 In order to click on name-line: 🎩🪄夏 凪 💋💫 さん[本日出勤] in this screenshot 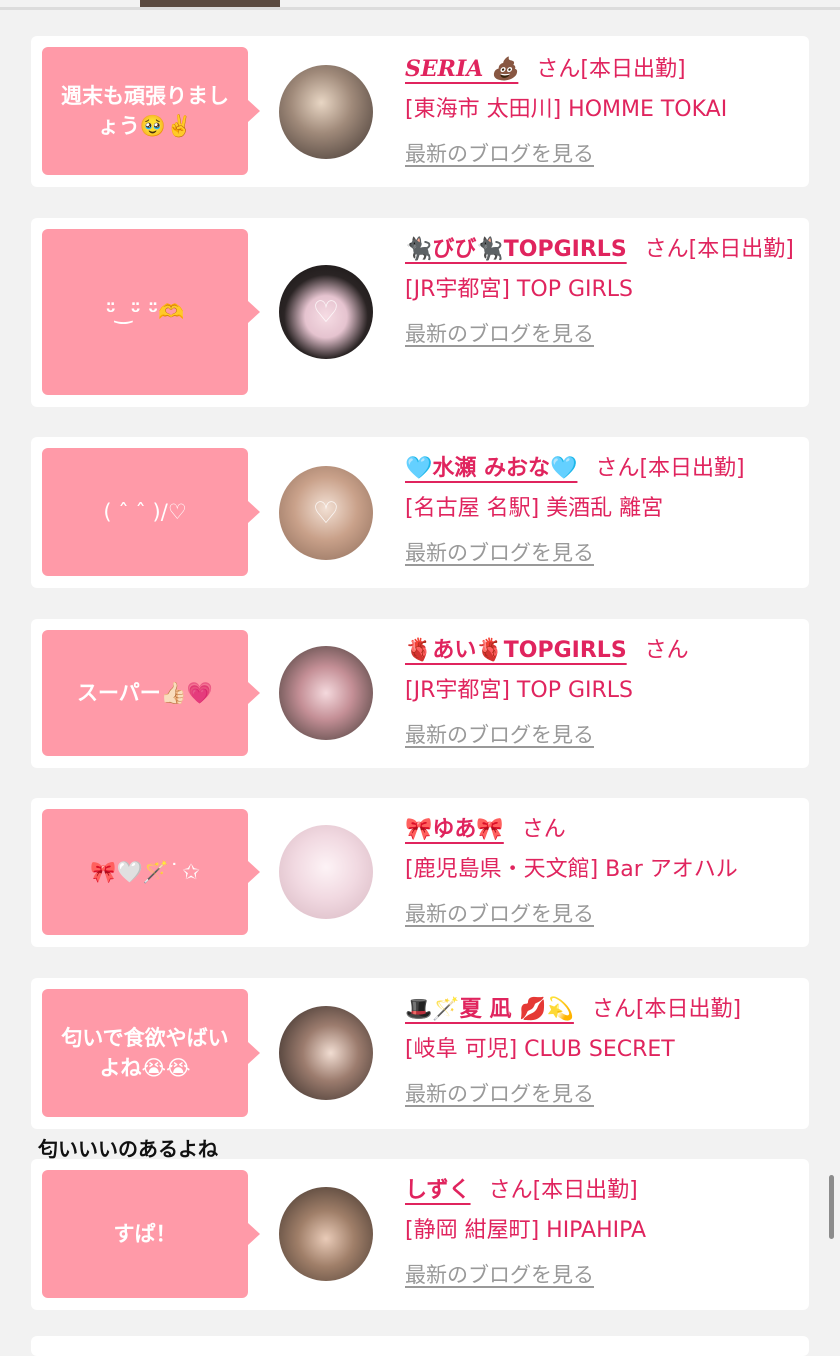, I will do `click(601, 1010)`.